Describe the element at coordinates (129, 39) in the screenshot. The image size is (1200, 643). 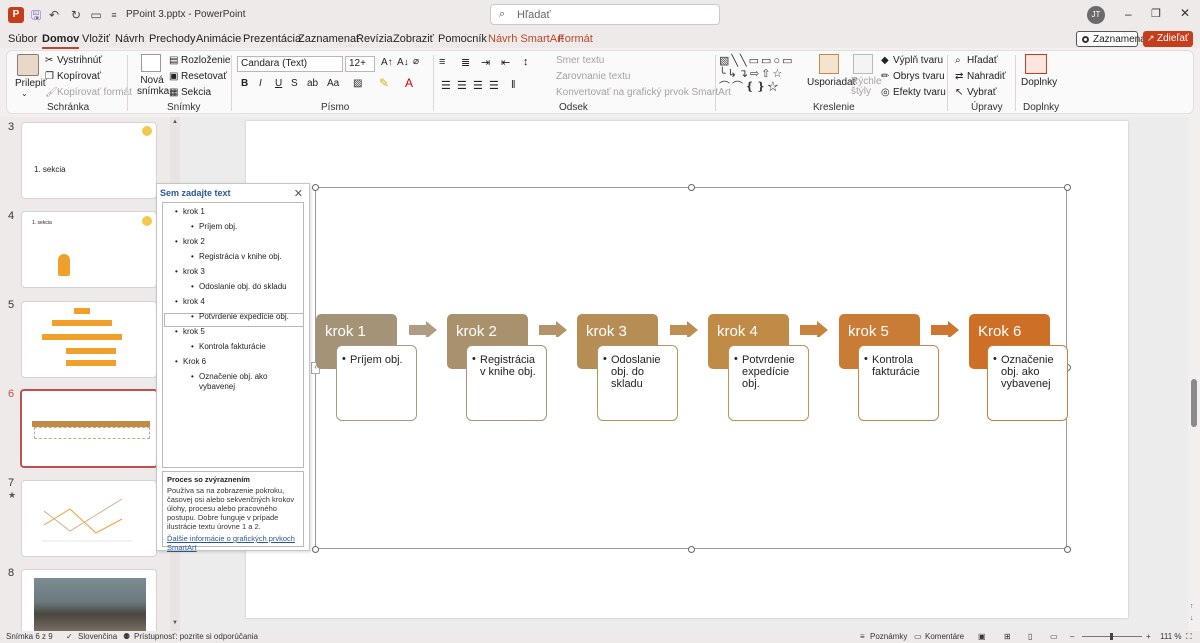
I see `tab-navrh: Návrh` at that location.